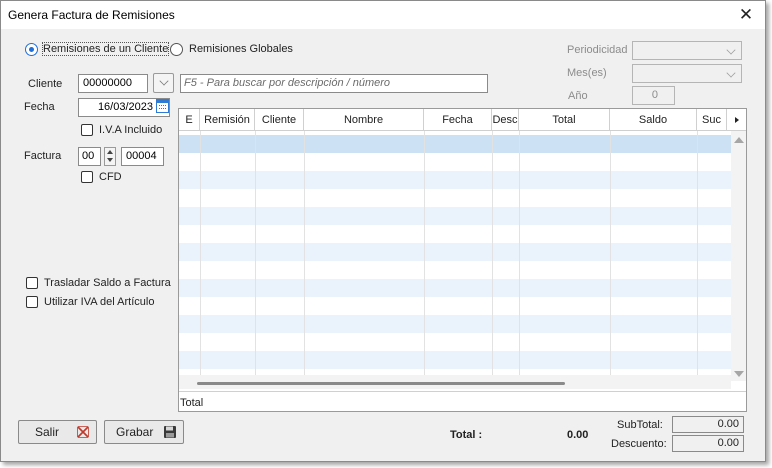  I want to click on salir-button: Salir, so click(57, 432).